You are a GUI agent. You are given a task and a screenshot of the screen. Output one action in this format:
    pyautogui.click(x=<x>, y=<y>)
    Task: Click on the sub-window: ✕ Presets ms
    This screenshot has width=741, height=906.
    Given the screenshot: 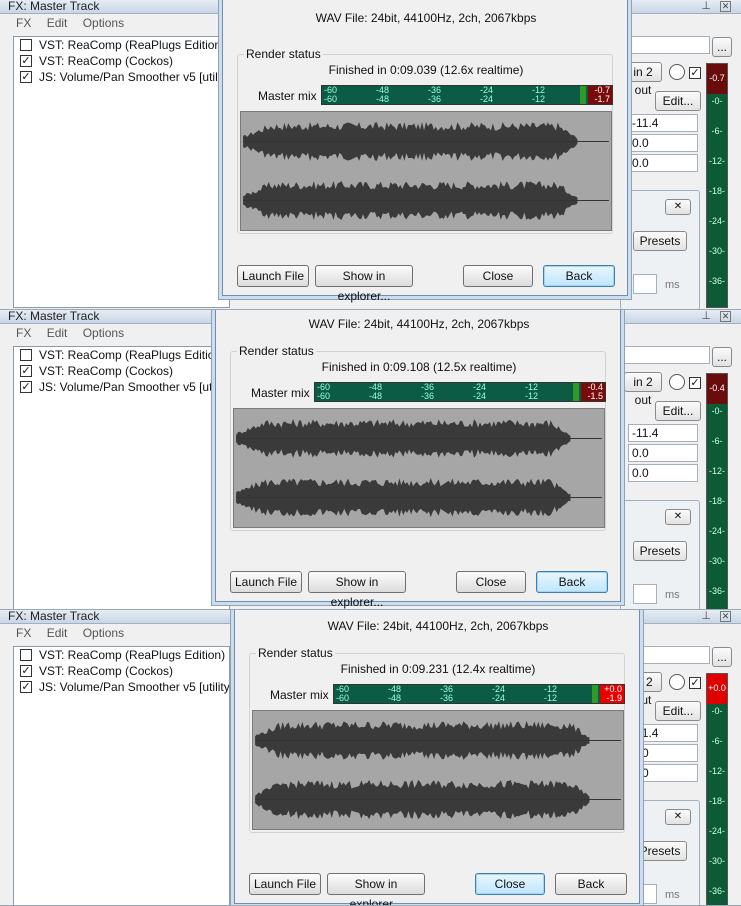 What is the action you would take?
    pyautogui.click(x=660, y=249)
    